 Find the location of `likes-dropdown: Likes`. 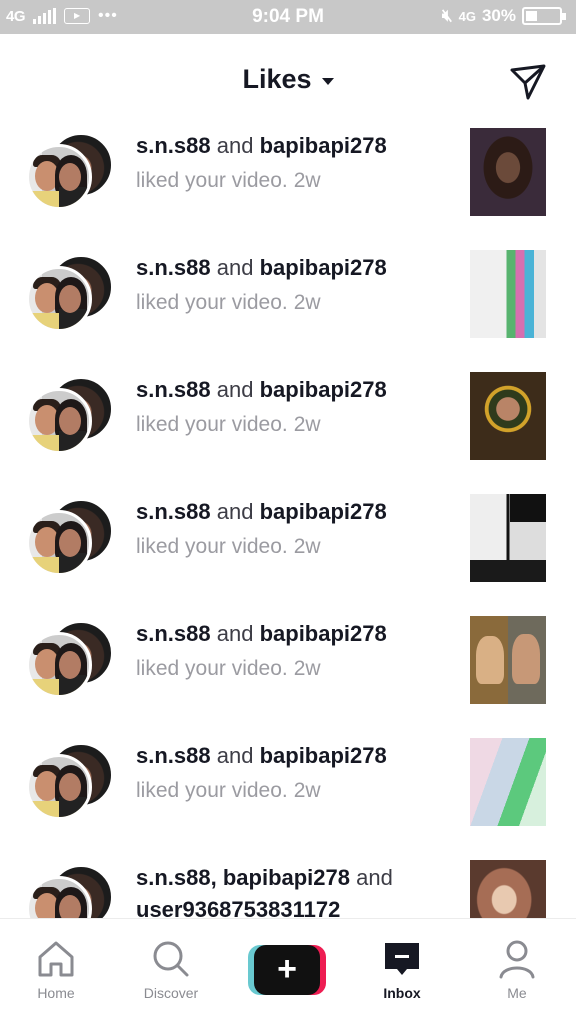

likes-dropdown: Likes is located at coordinates (288, 79).